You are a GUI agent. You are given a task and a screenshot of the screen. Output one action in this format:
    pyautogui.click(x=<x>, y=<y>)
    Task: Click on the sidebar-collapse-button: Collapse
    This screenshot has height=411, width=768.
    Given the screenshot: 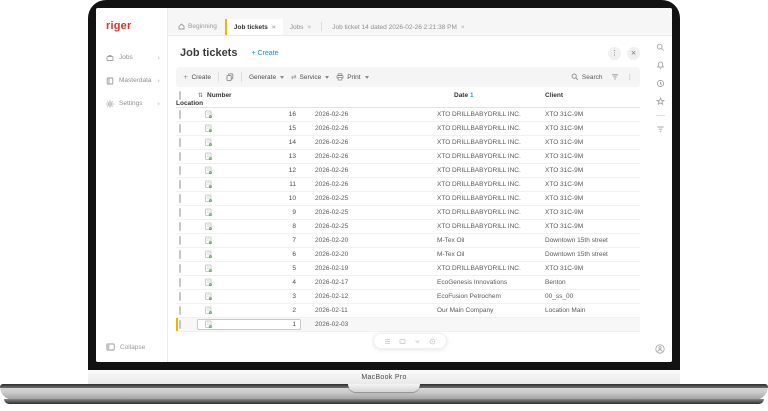 What is the action you would take?
    pyautogui.click(x=131, y=347)
    